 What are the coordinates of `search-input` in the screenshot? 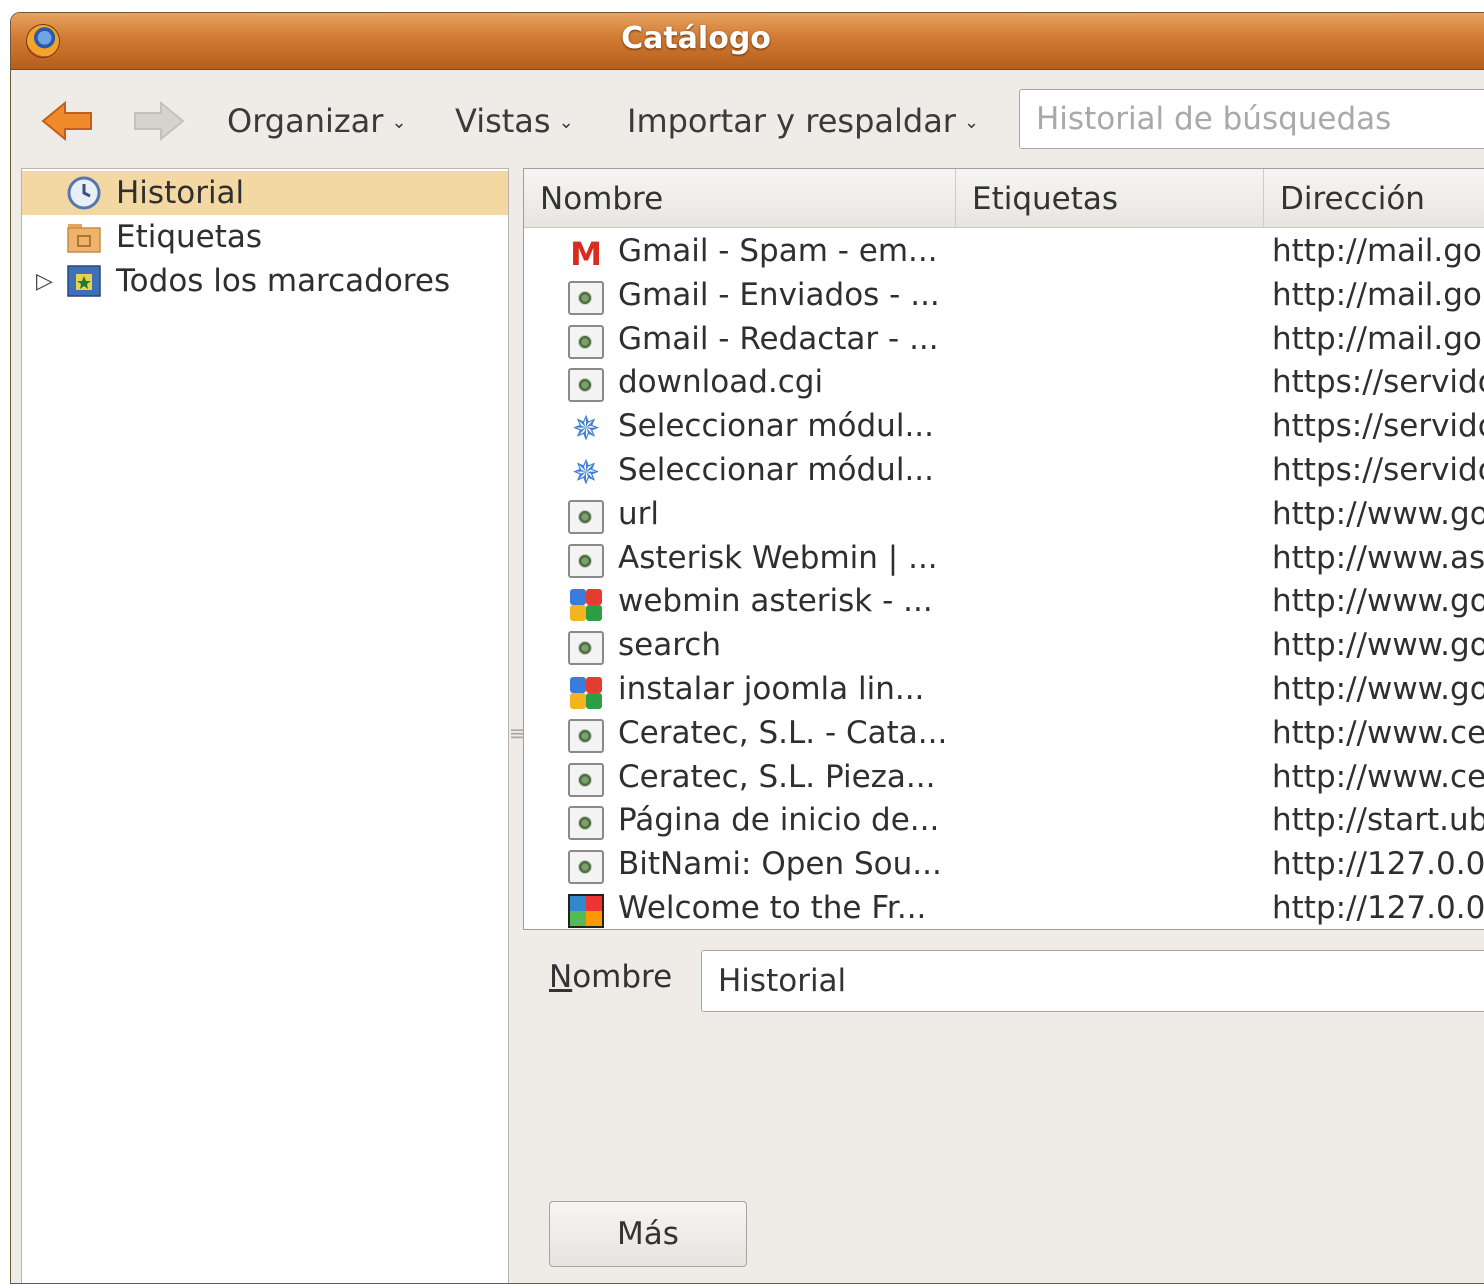 It's located at (1251, 119).